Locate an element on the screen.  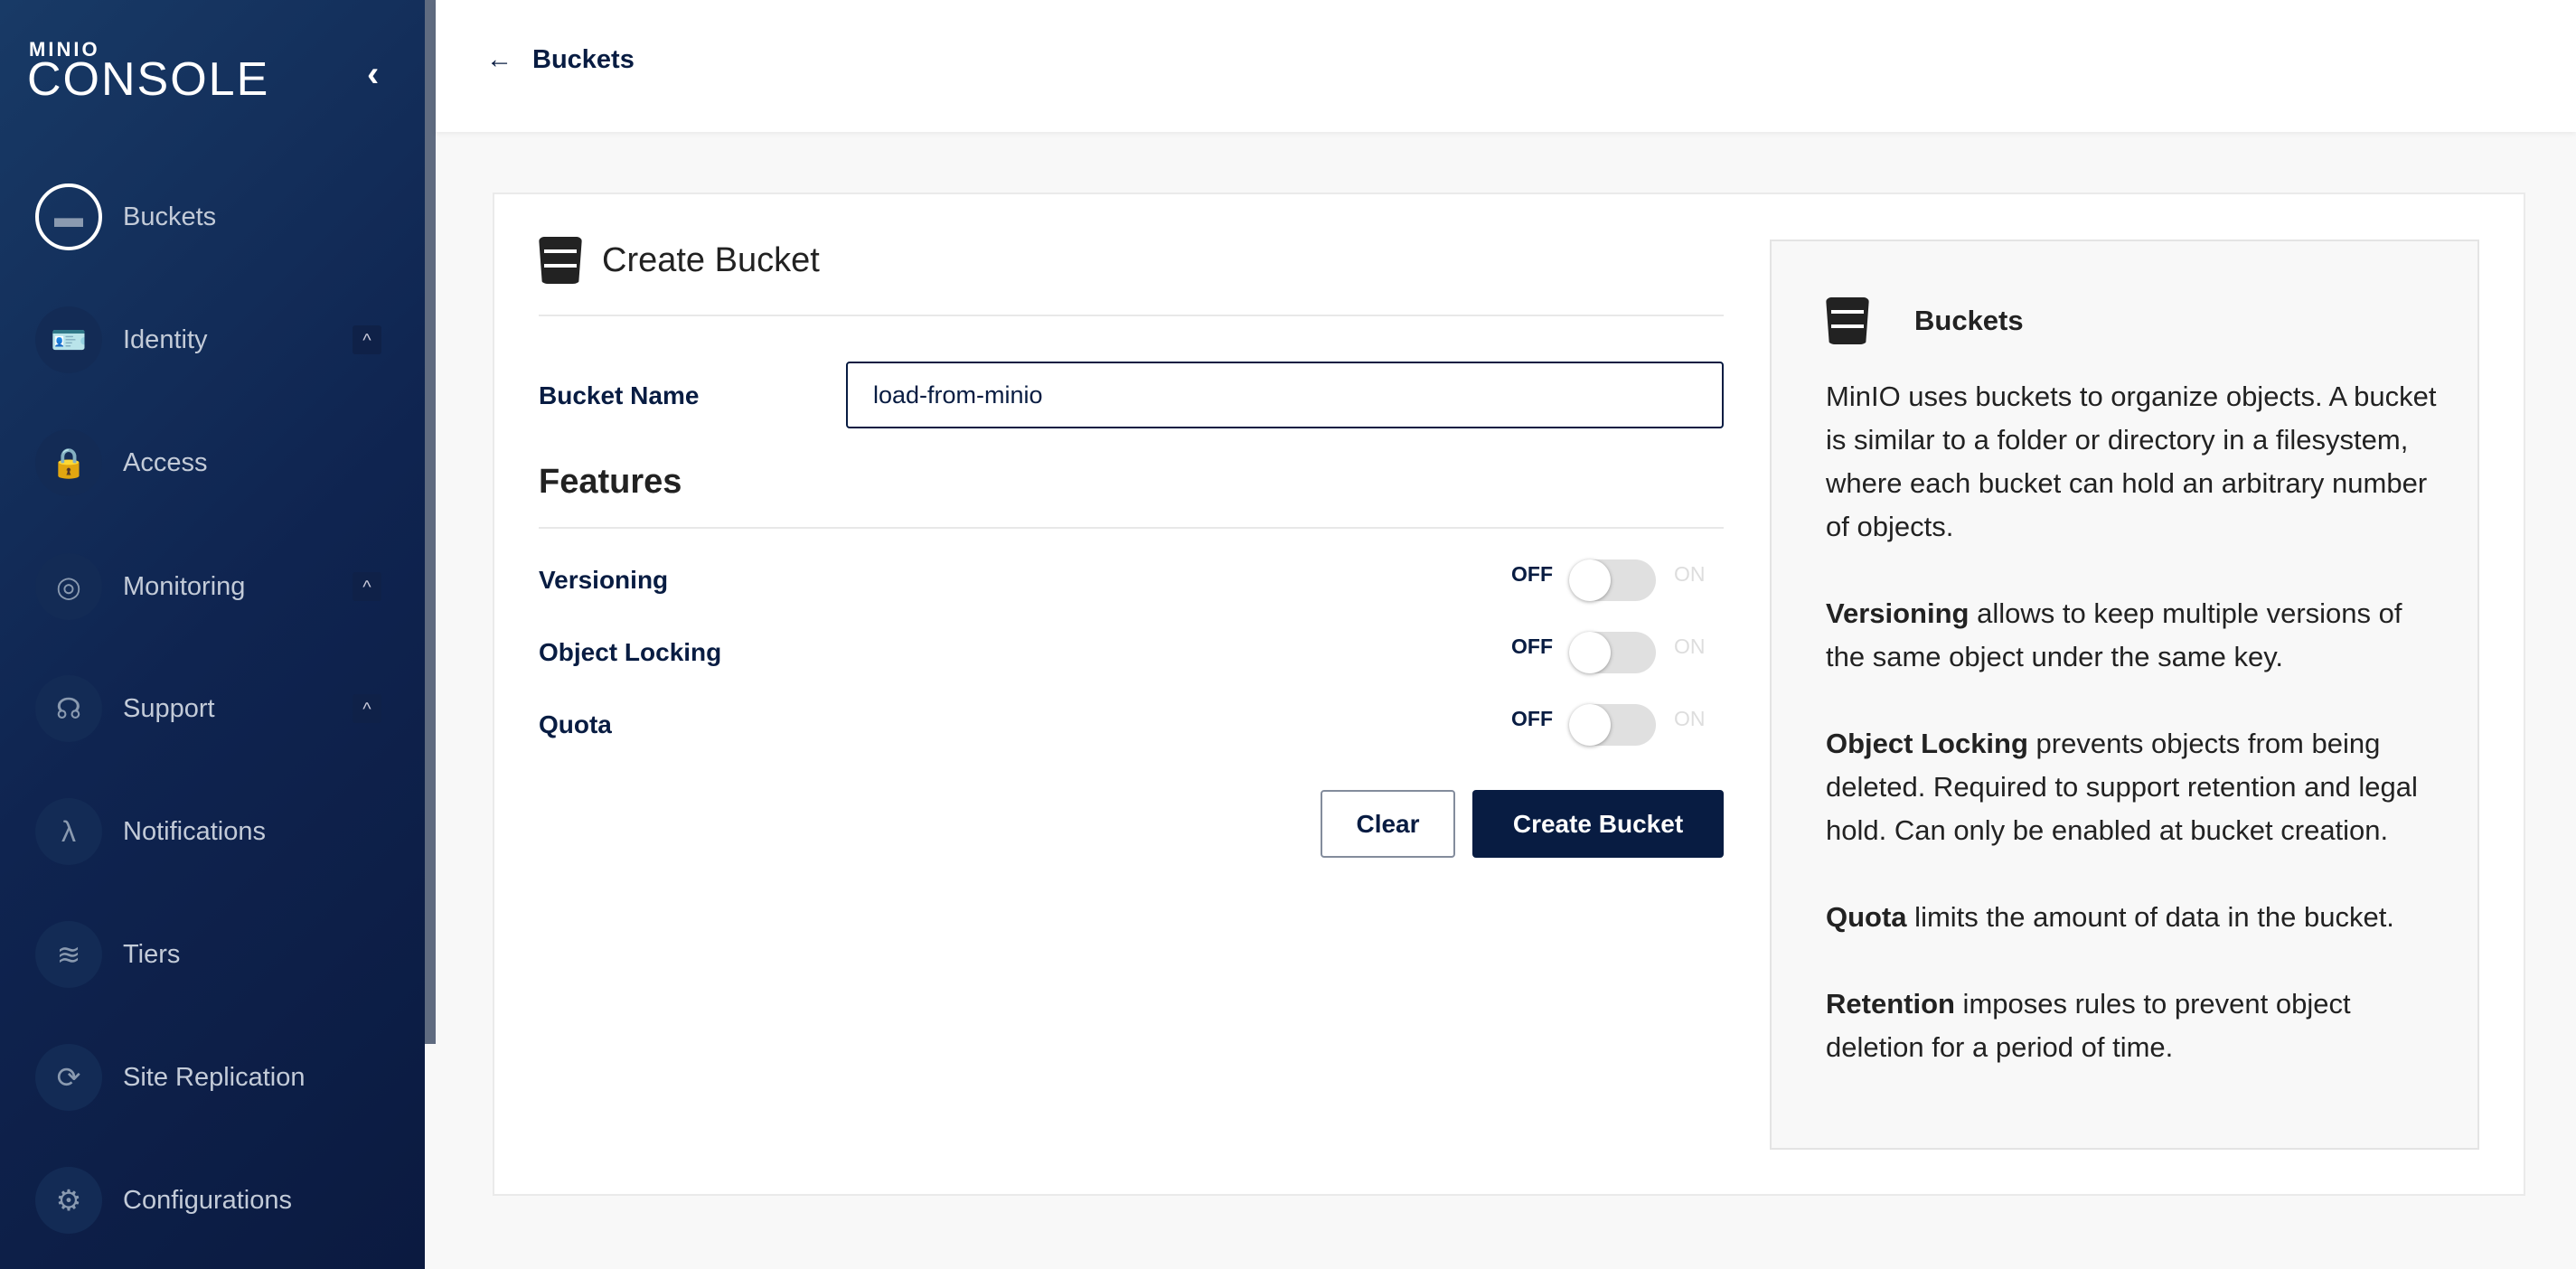
sidebar-scrollbar is located at coordinates (431, 522).